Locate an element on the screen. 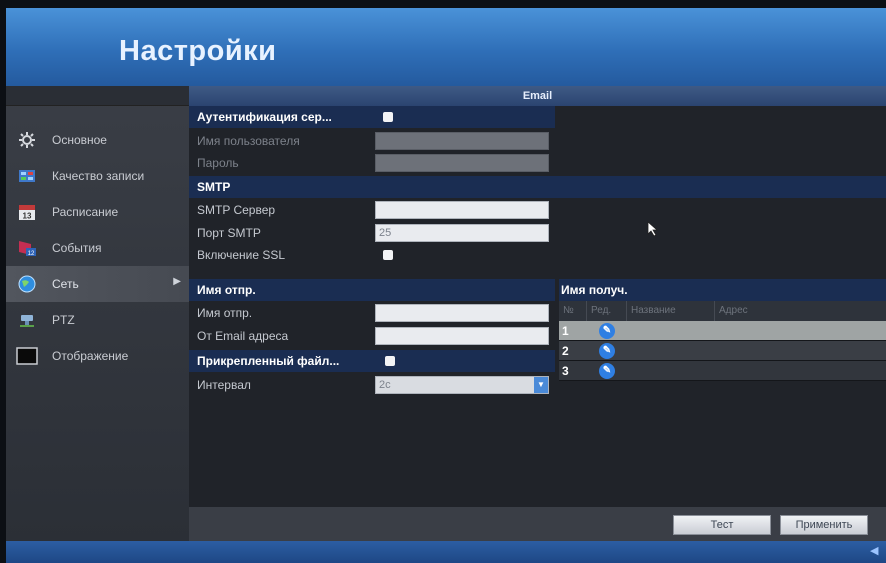 The height and width of the screenshot is (563, 886). interval-label: Интервал is located at coordinates (224, 385).